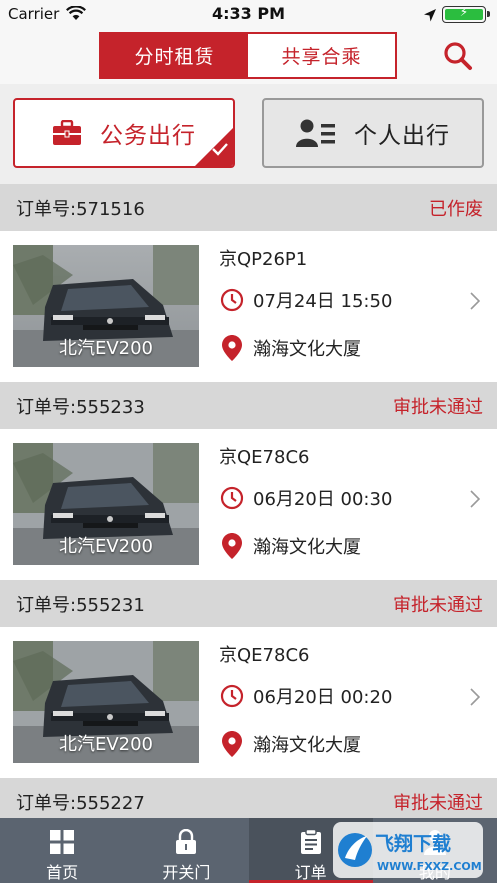  What do you see at coordinates (311, 842) in the screenshot?
I see `clipboard-icon` at bounding box center [311, 842].